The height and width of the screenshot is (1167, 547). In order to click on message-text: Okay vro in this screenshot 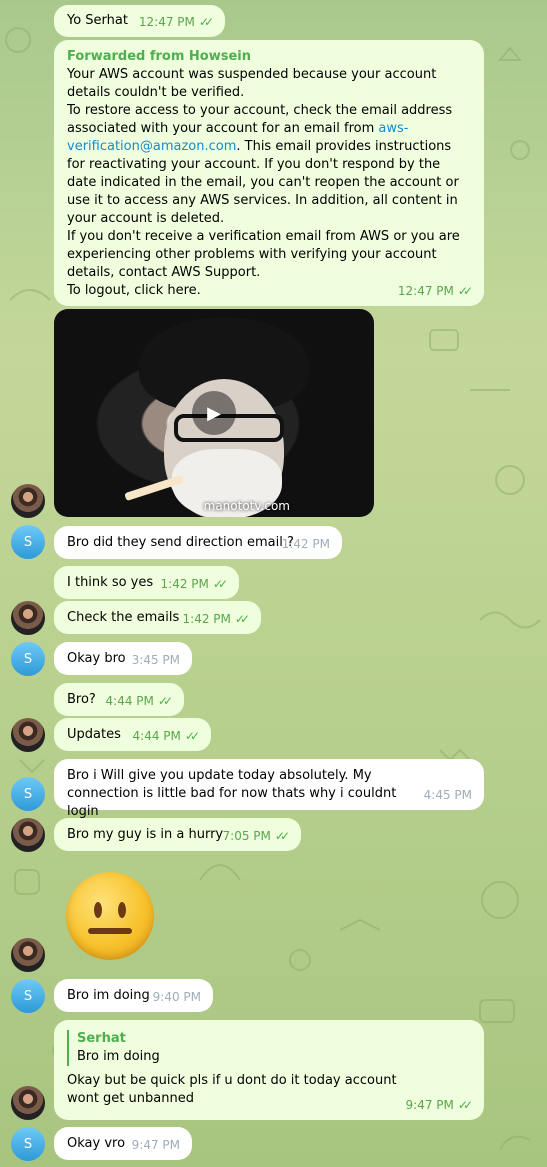, I will do `click(96, 1143)`.